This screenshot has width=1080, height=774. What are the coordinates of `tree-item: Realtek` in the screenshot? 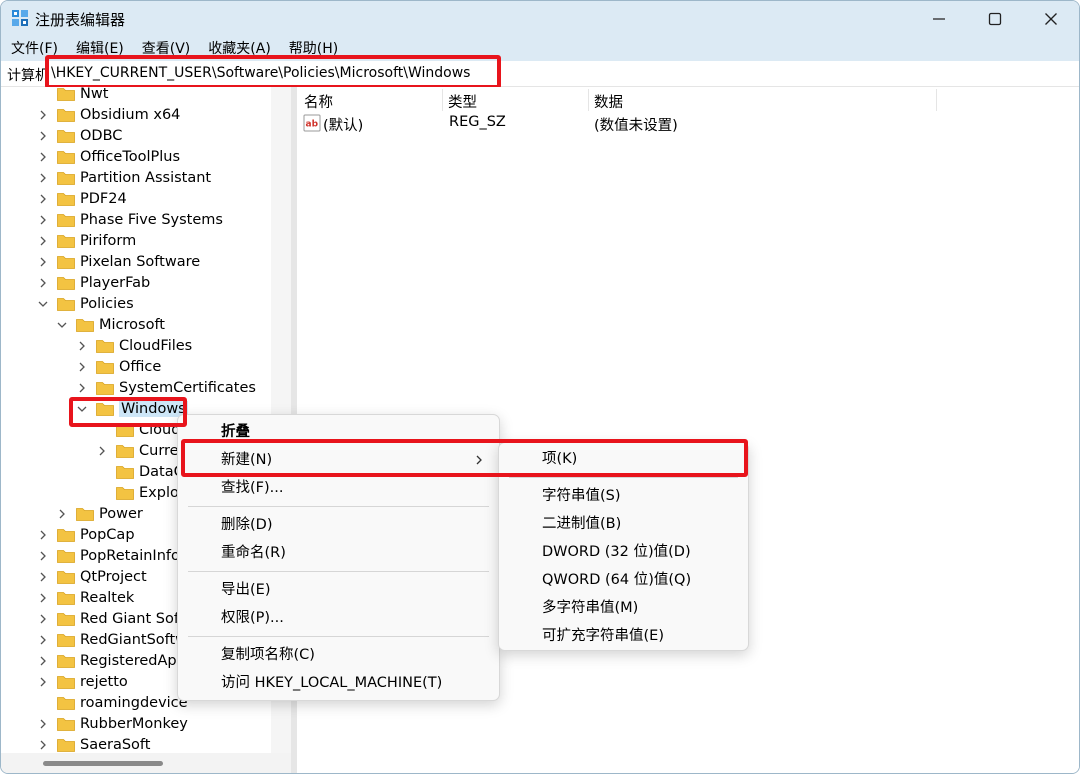 It's located at (85, 597).